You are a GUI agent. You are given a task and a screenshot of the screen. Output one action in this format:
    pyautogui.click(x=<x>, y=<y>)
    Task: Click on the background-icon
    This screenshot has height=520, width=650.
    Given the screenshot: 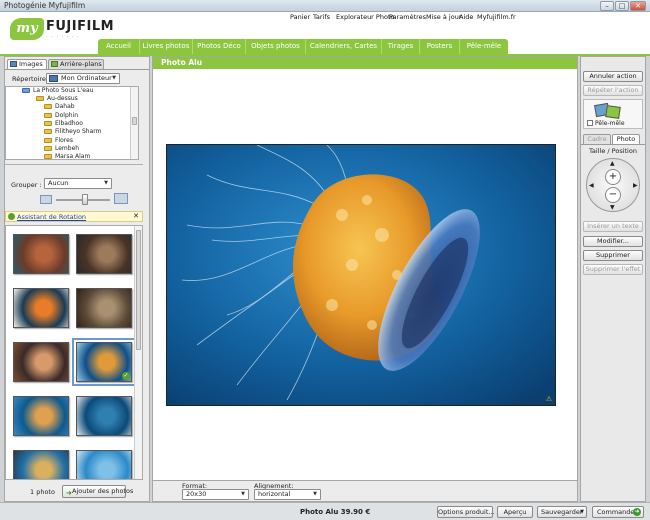 What is the action you would take?
    pyautogui.click(x=54, y=64)
    